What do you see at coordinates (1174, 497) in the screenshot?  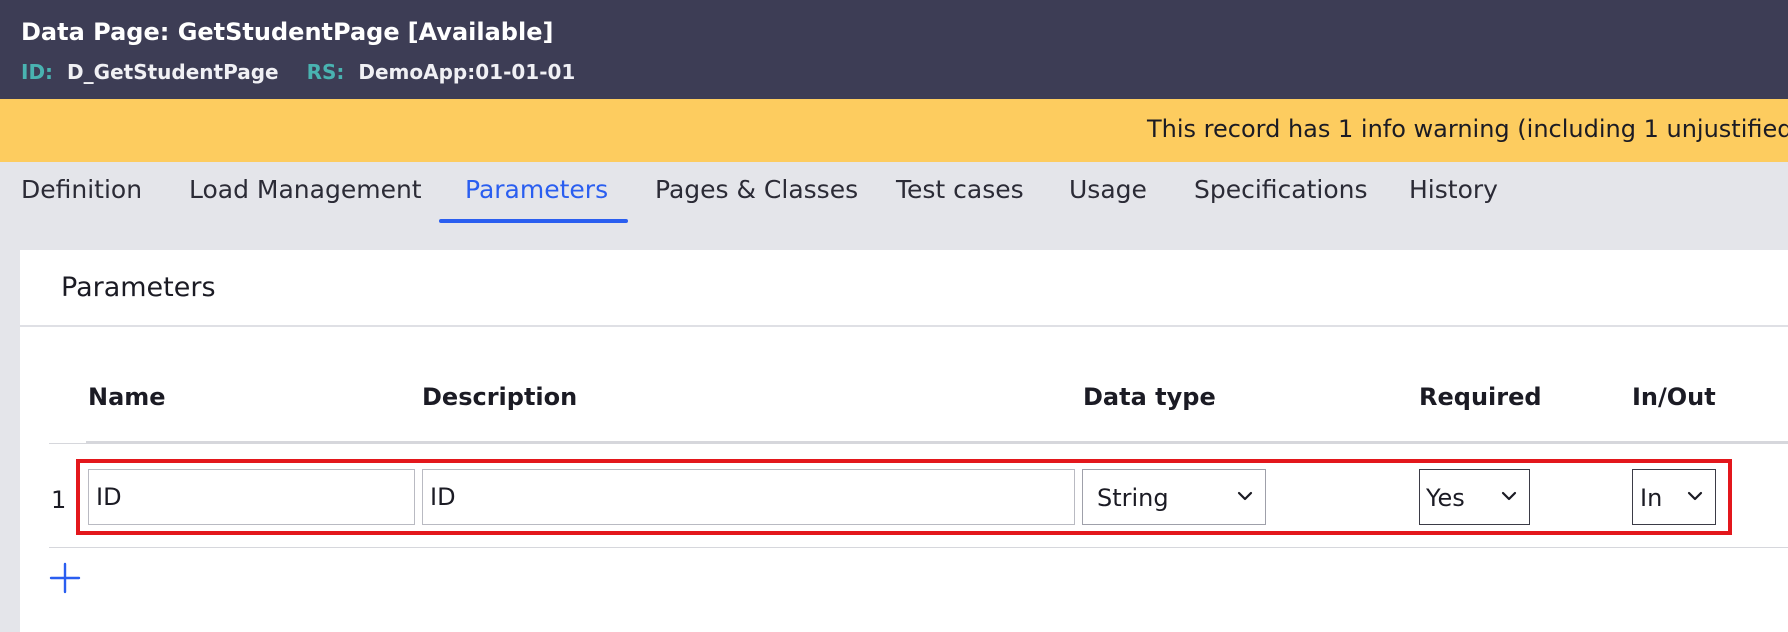 I see `data-type-select: String` at bounding box center [1174, 497].